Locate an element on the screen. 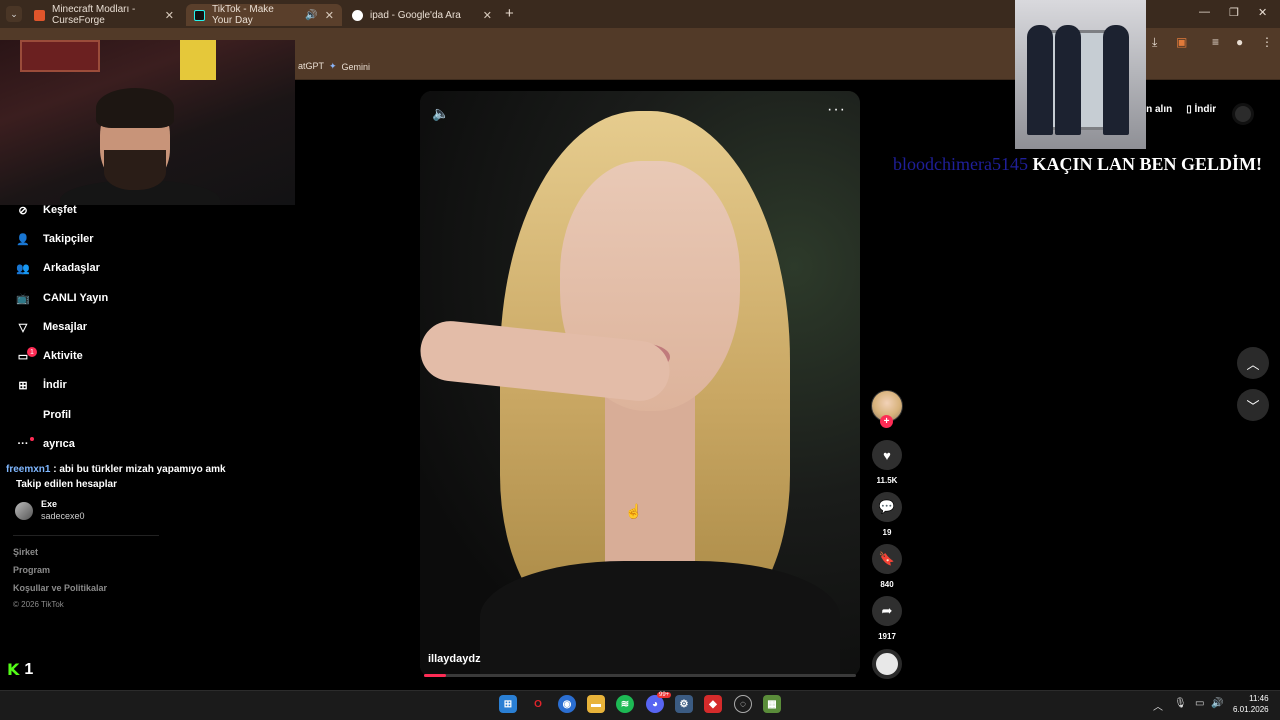  nav-label: İndir is located at coordinates (55, 385).